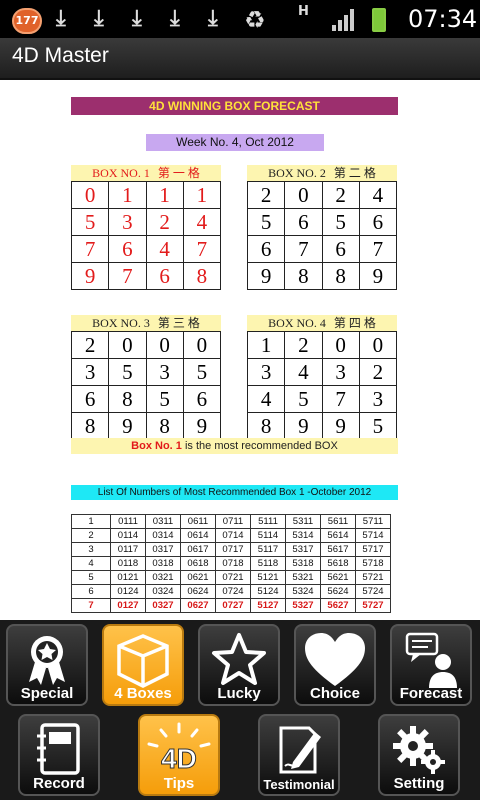 Image resolution: width=480 pixels, height=800 pixels. I want to click on nav-lucky-button: Lucky, so click(239, 665).